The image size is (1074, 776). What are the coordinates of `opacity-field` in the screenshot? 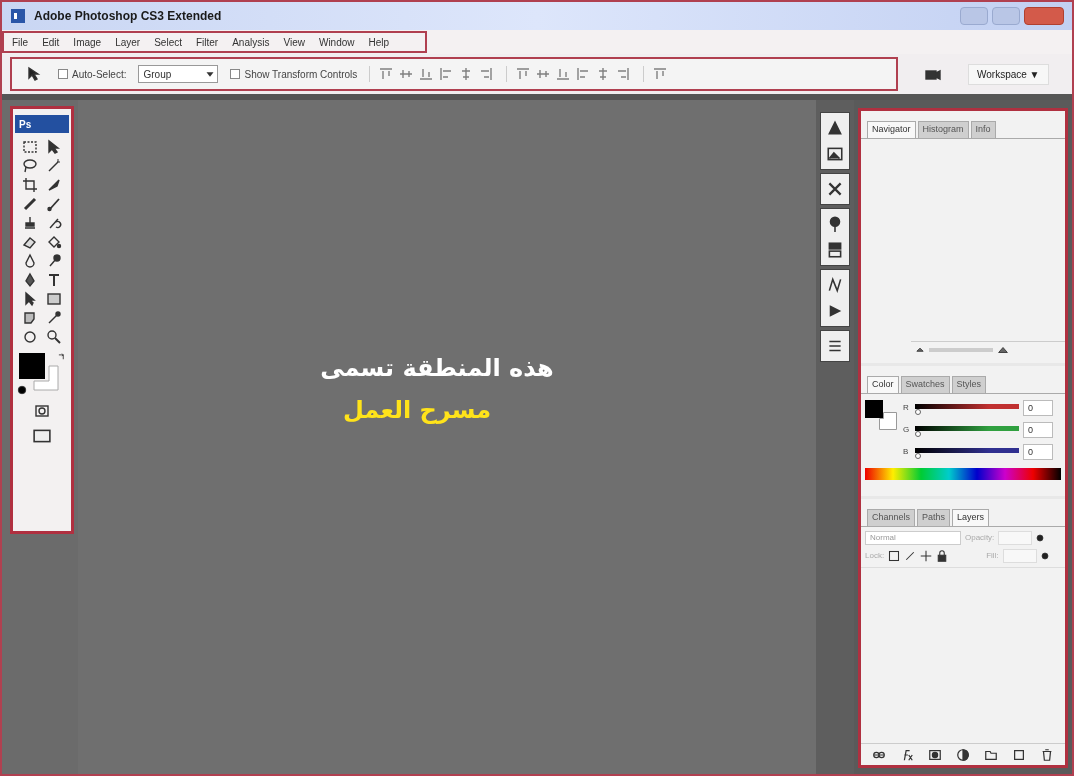 It's located at (1015, 537).